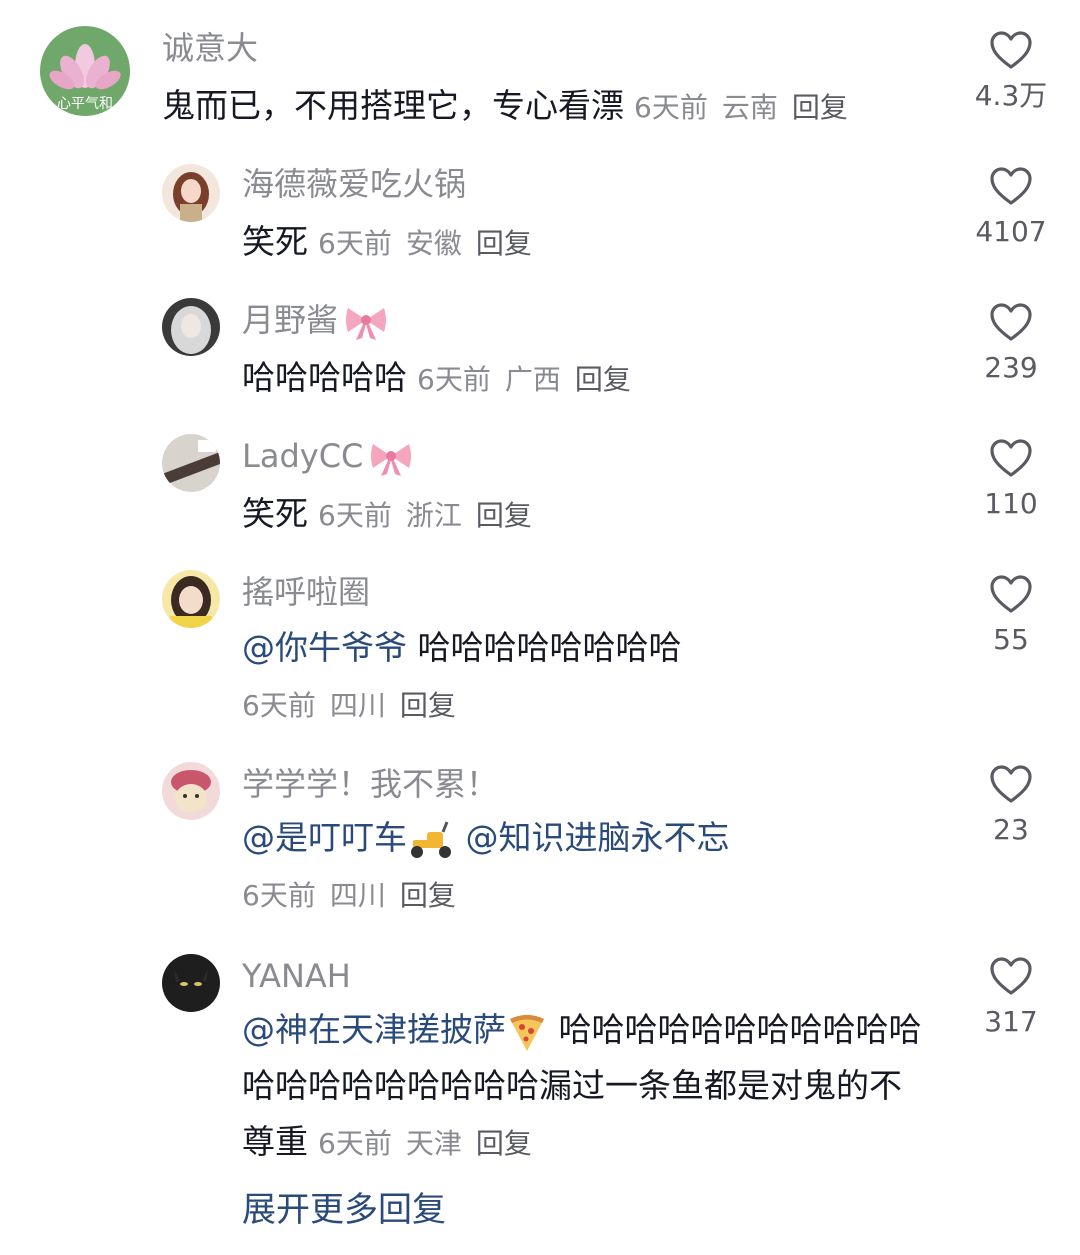 This screenshot has height=1255, width=1080. What do you see at coordinates (1011, 482) in the screenshot?
I see `like-button: 110` at bounding box center [1011, 482].